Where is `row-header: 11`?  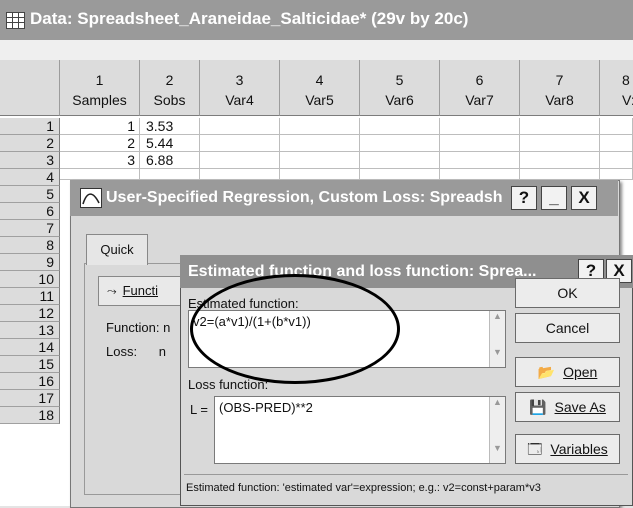
row-header: 11 is located at coordinates (30, 296).